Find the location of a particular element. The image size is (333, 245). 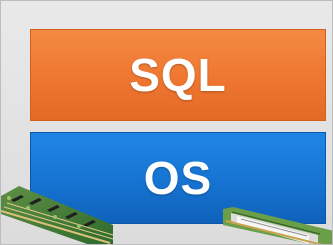

circuit-board-icon is located at coordinates (57, 215).